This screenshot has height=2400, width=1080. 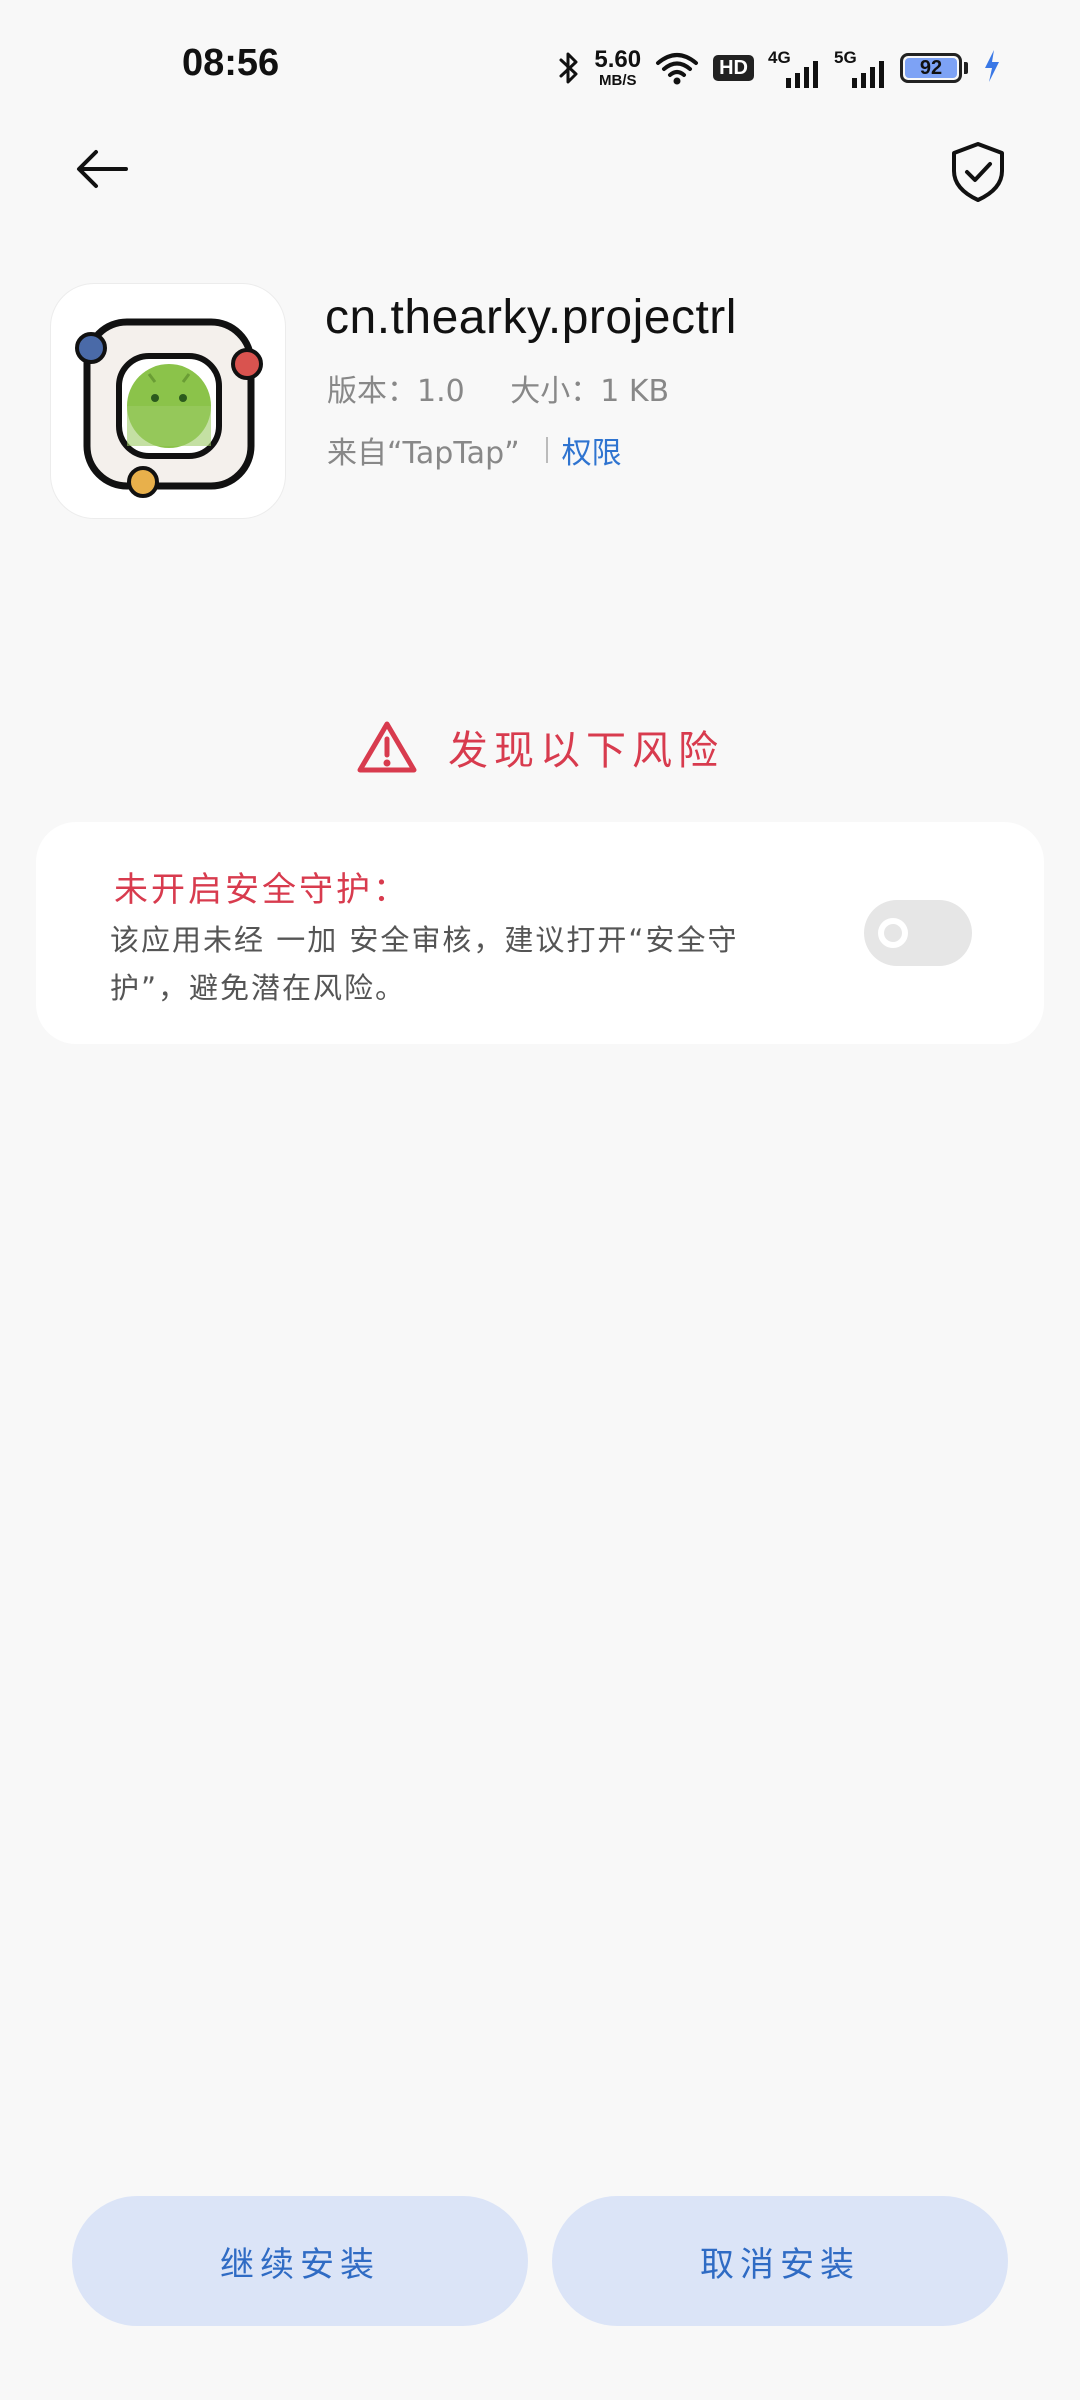 I want to click on signal-icon: 4G, so click(x=794, y=68).